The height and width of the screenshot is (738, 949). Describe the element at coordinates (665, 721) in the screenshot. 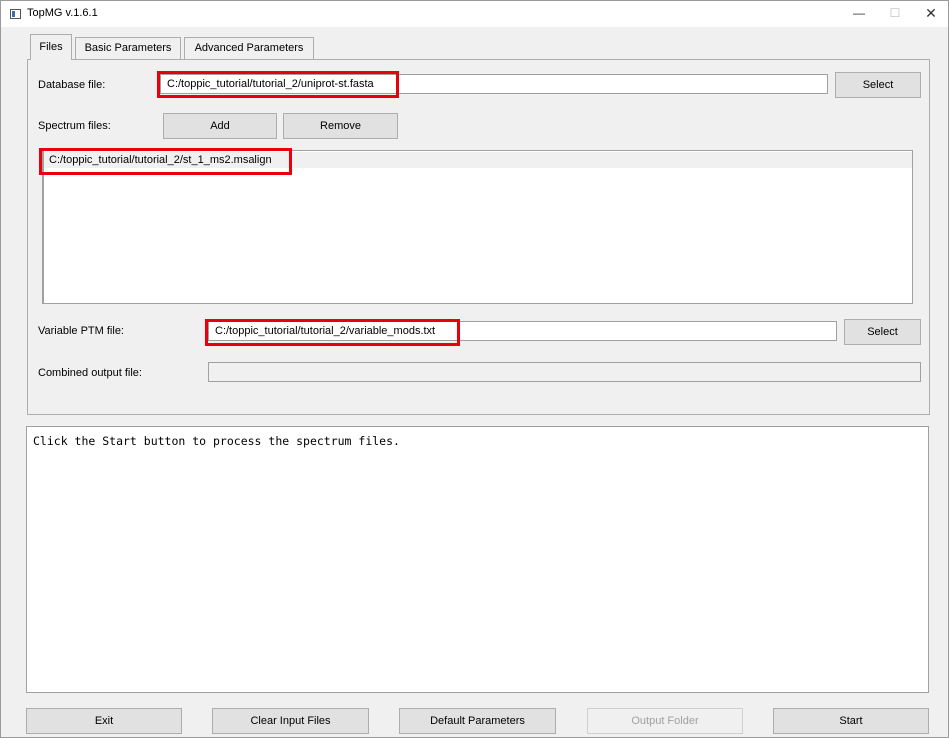

I see `output-folder-button: Output Folder` at that location.